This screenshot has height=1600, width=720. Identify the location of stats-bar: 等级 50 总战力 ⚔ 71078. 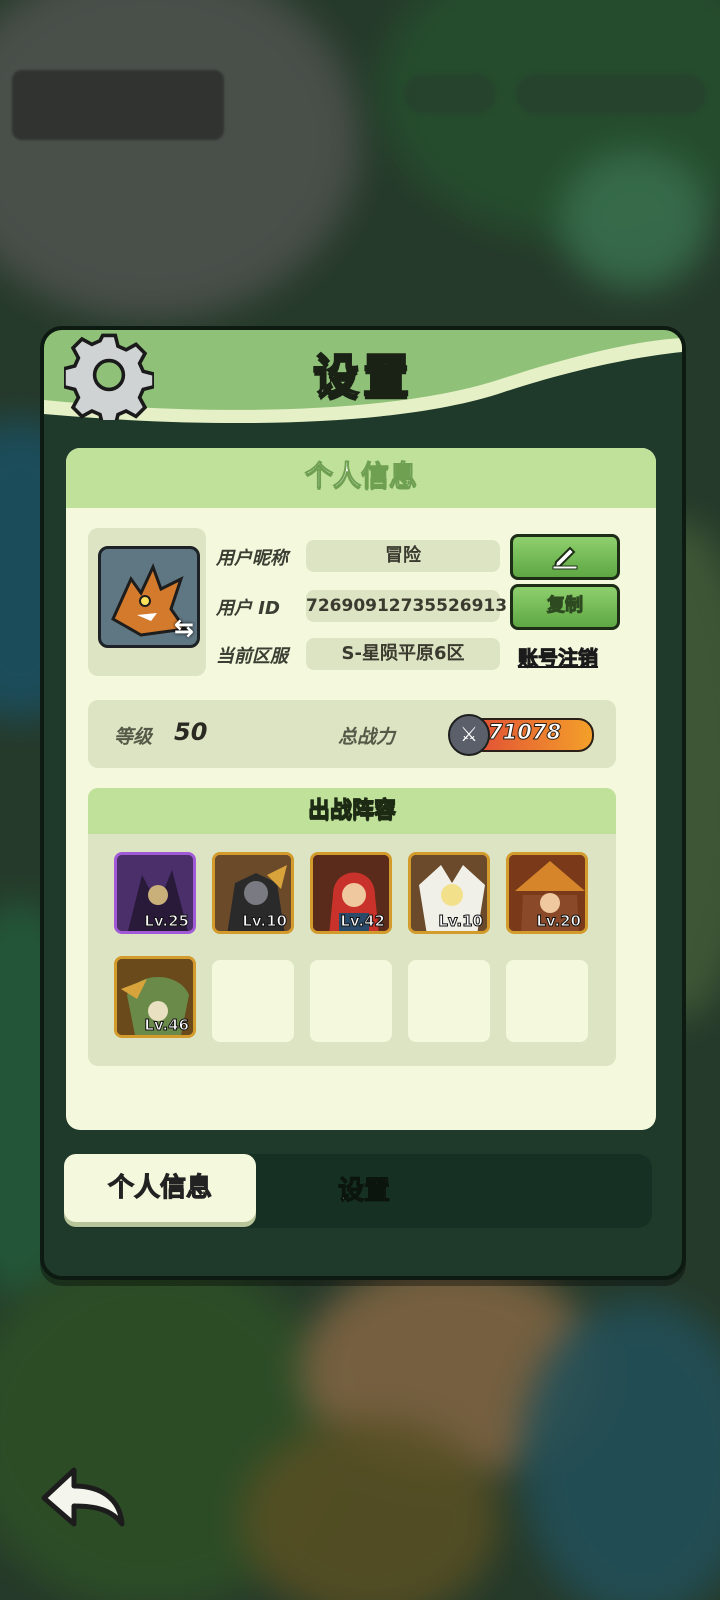
(352, 734).